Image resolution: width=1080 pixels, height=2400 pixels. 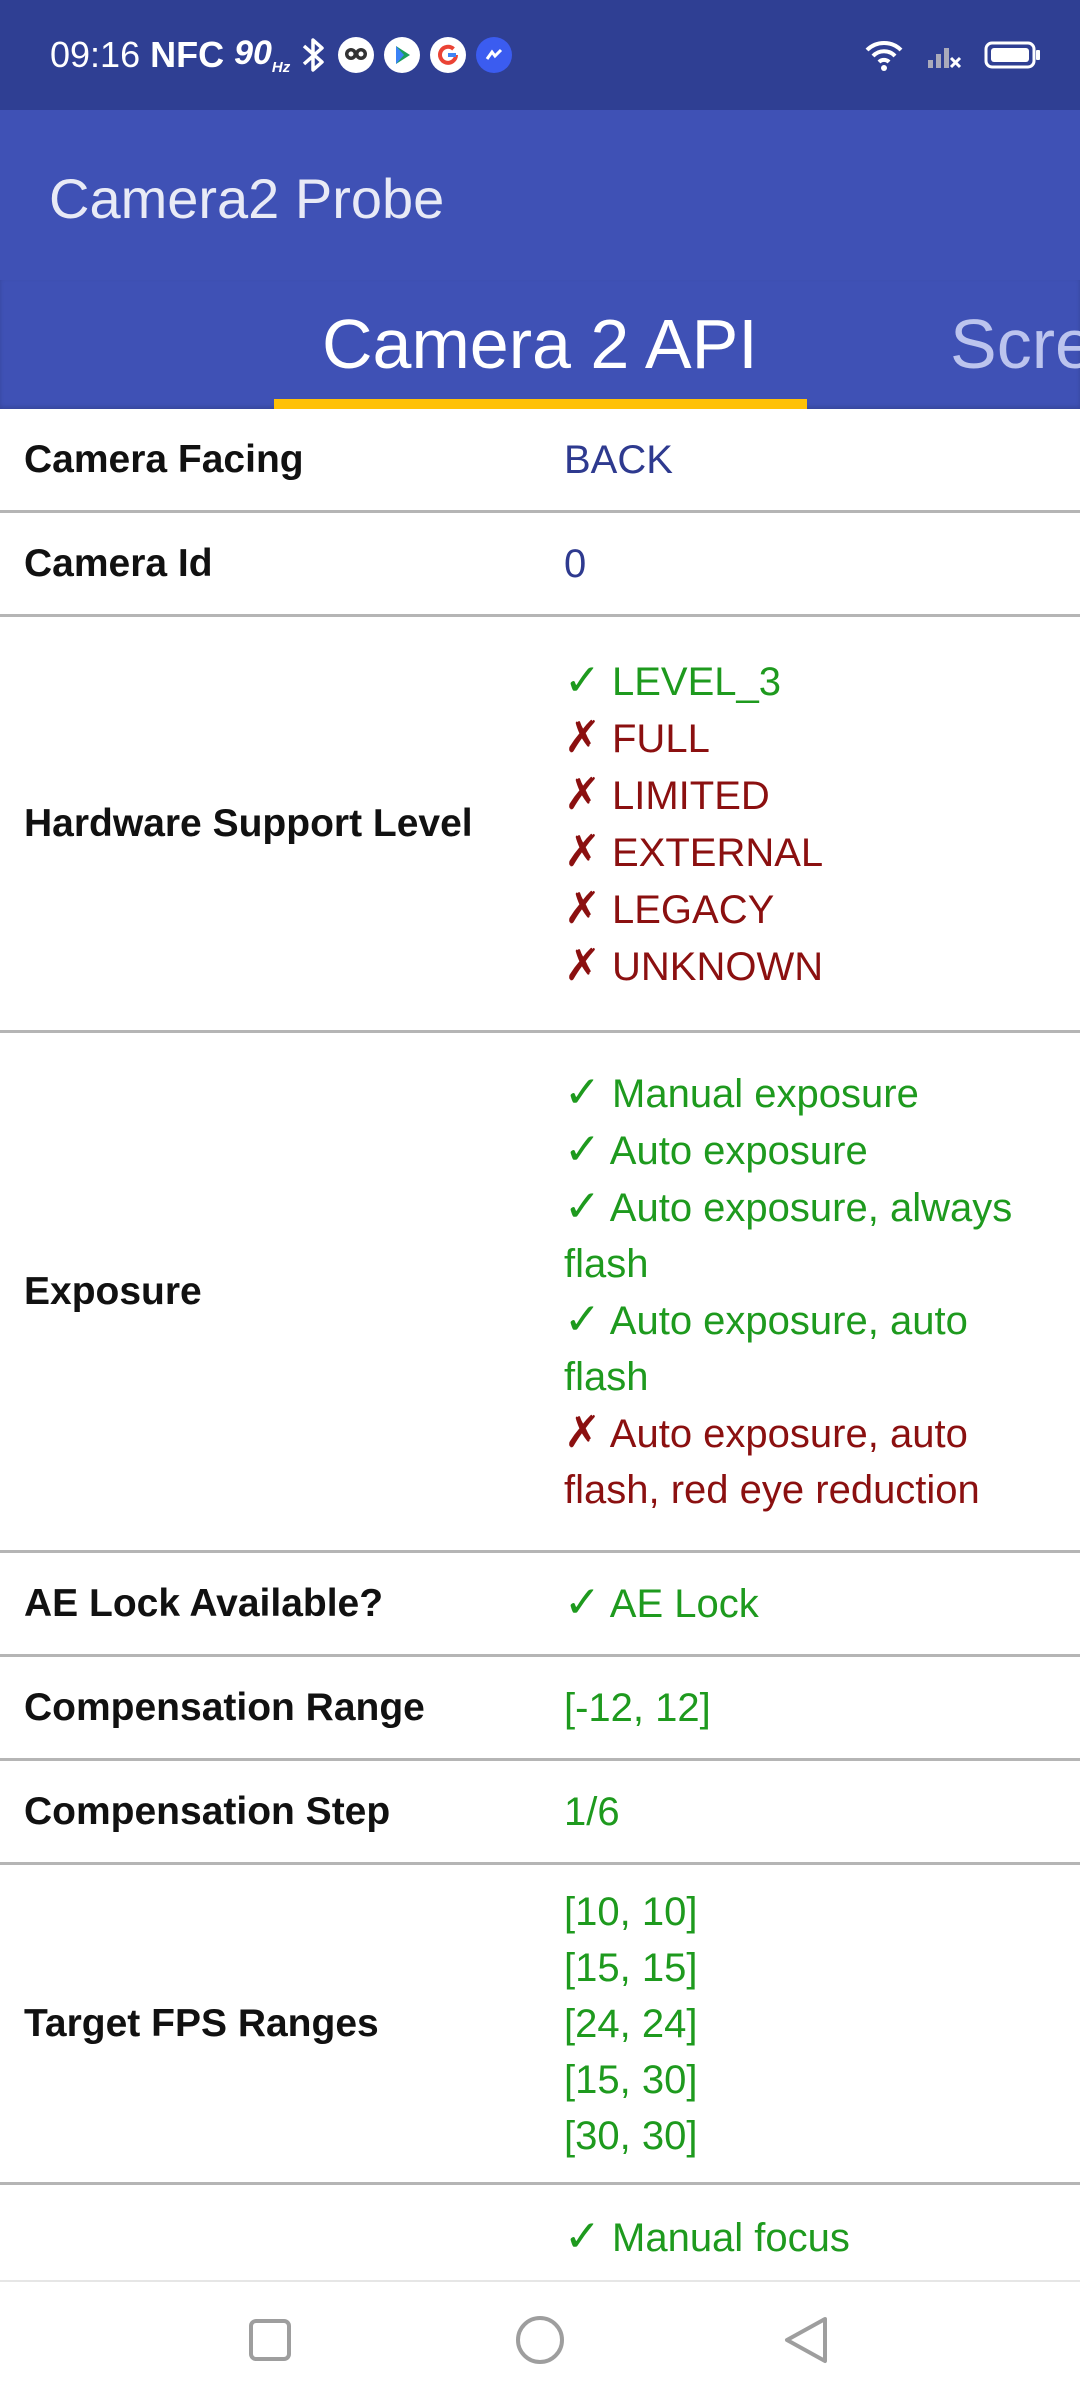 I want to click on property-value-text: BACK, so click(x=618, y=459).